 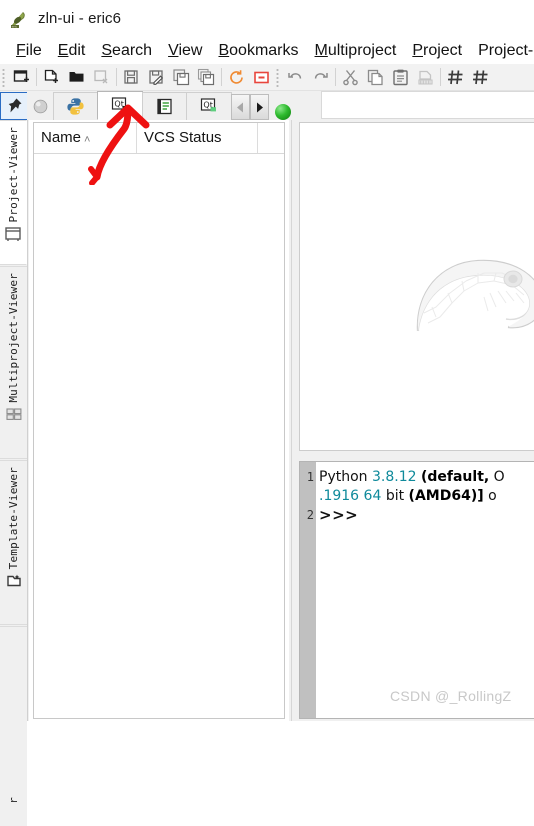 What do you see at coordinates (13, 175) in the screenshot?
I see `sidebar-item-label: Project-Viewer` at bounding box center [13, 175].